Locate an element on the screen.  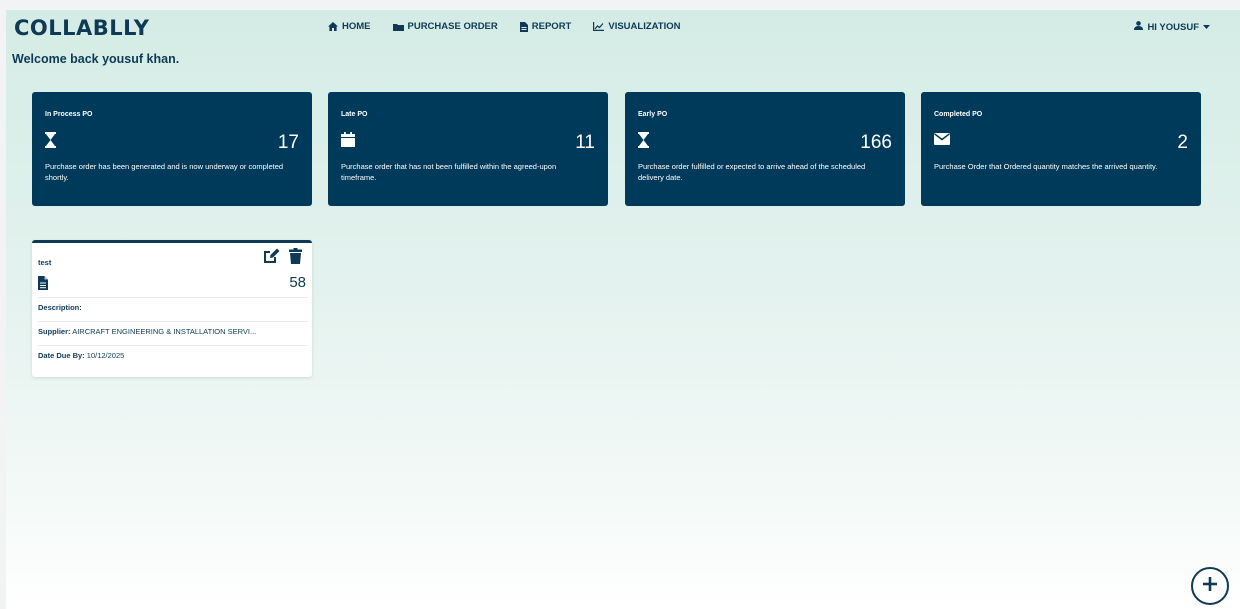
stat-value: 17 is located at coordinates (288, 142).